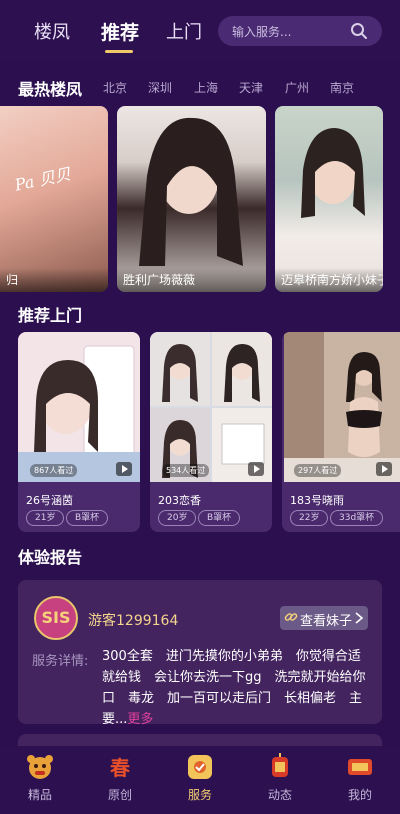  I want to click on avatar: SIS, so click(56, 618).